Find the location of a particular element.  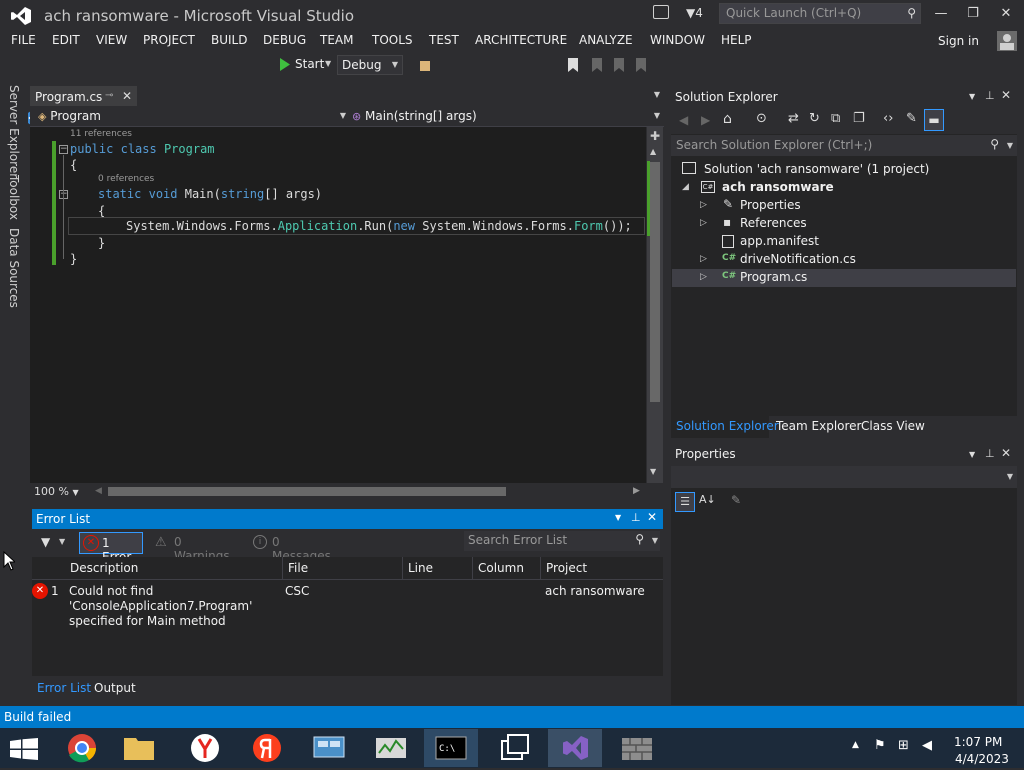

start-dropdown-icon: ▼ is located at coordinates (328, 63).